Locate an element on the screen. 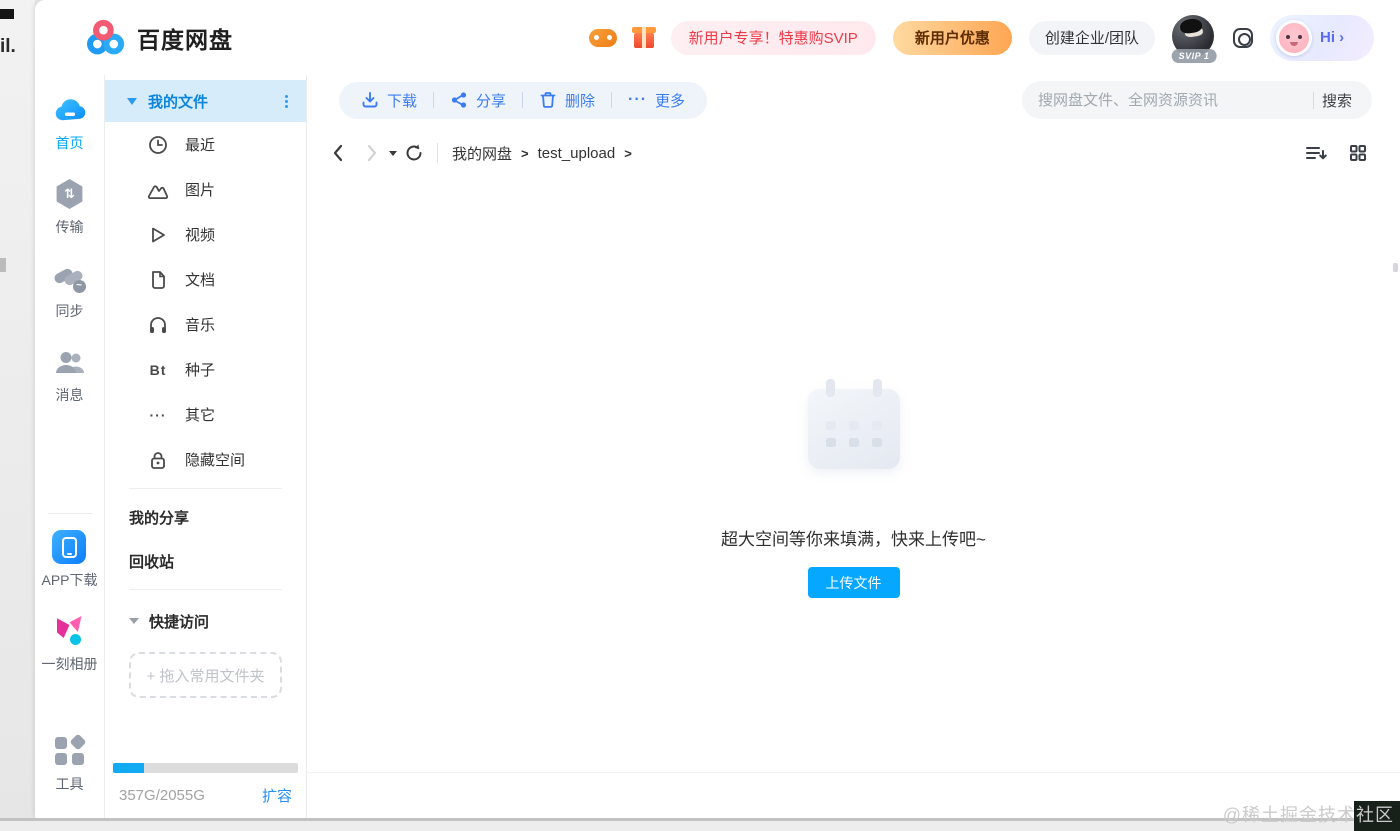 This screenshot has width=1400, height=831. view-controls is located at coordinates (1336, 153).